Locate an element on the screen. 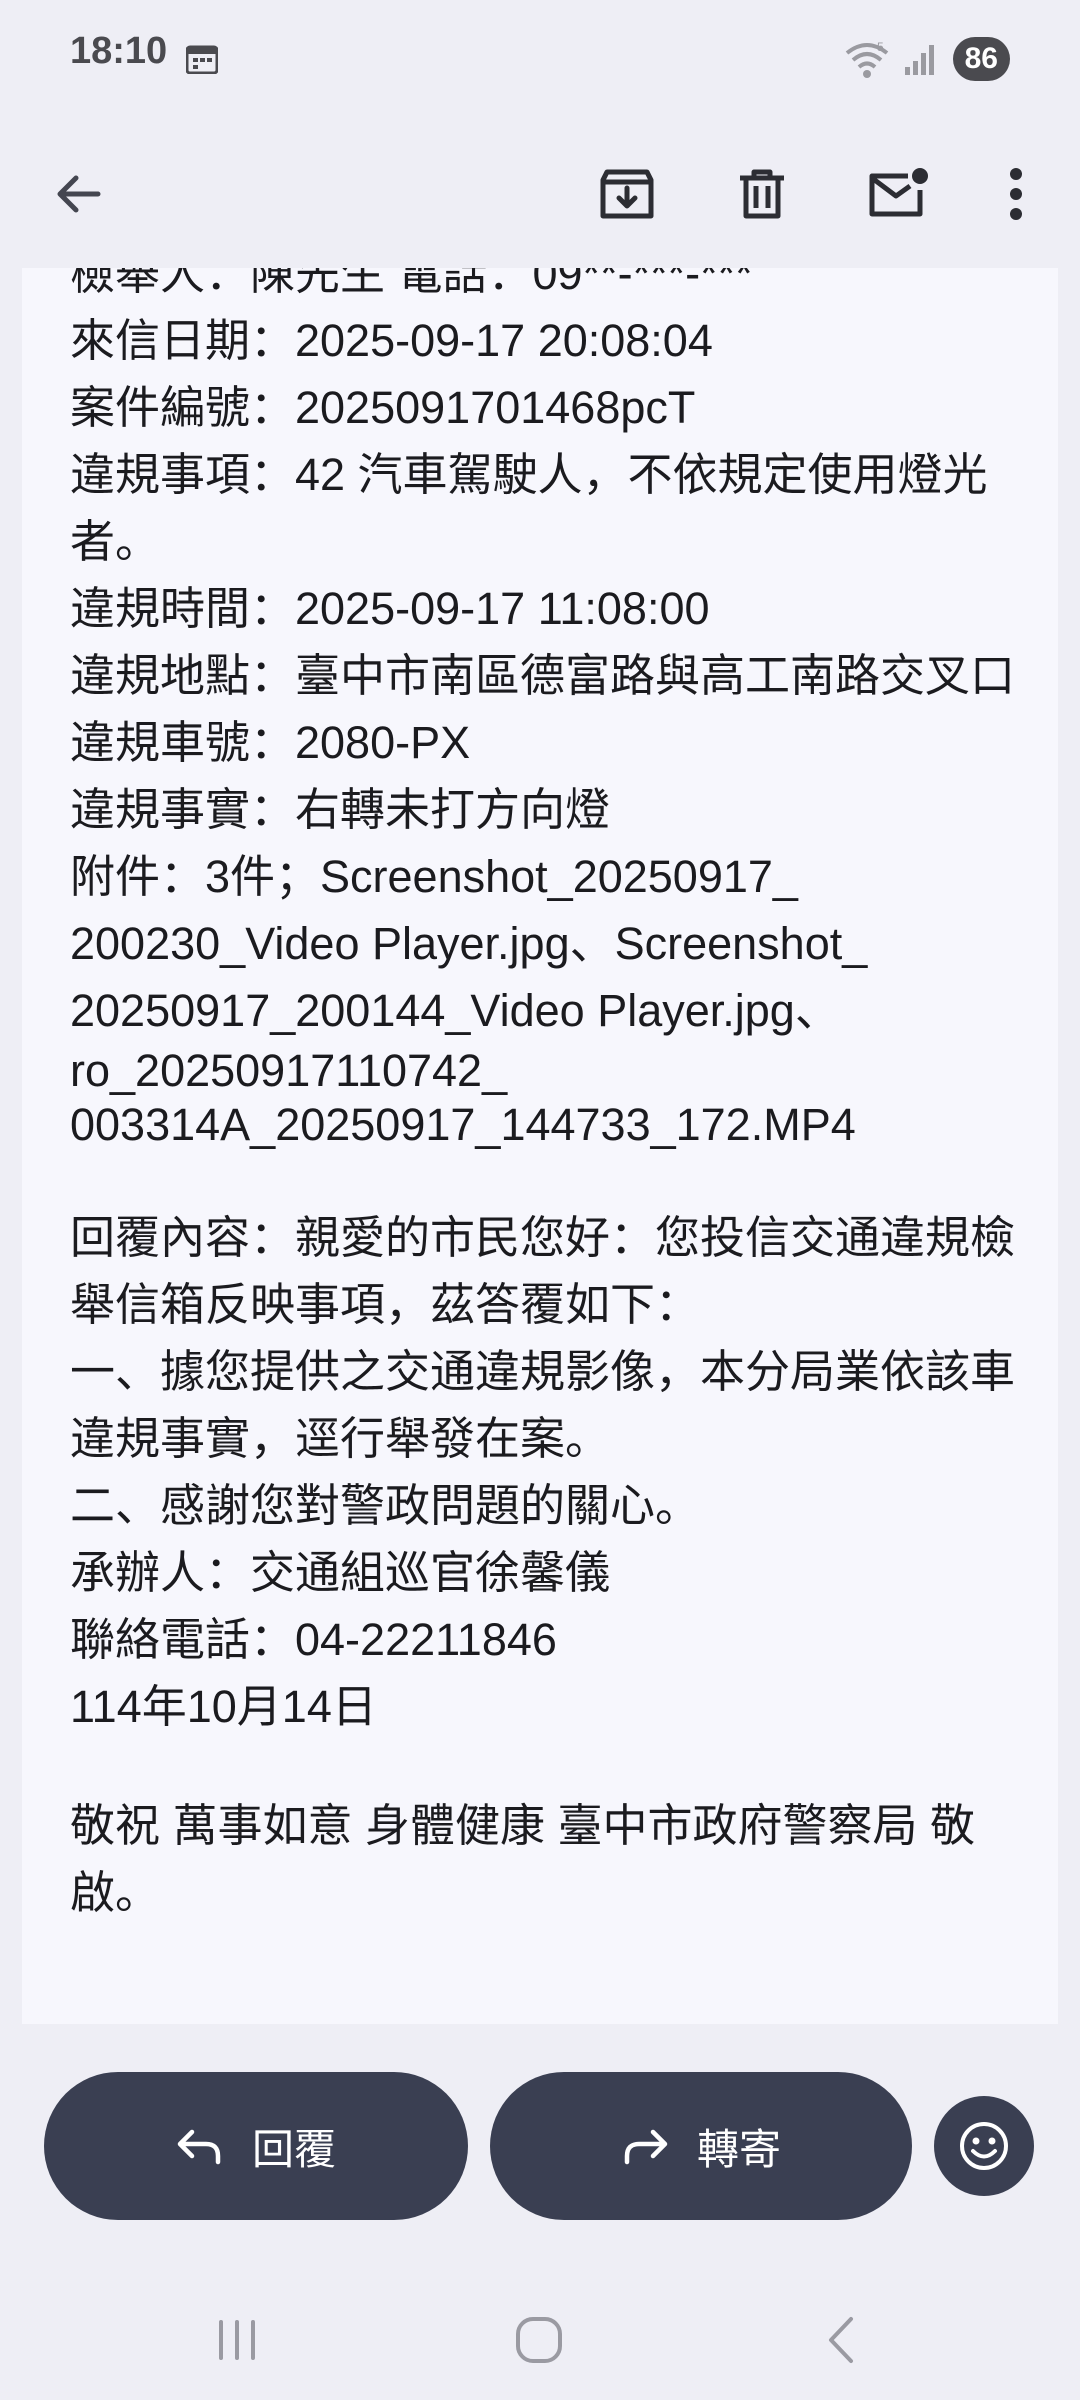  smiley-icon is located at coordinates (984, 2146).